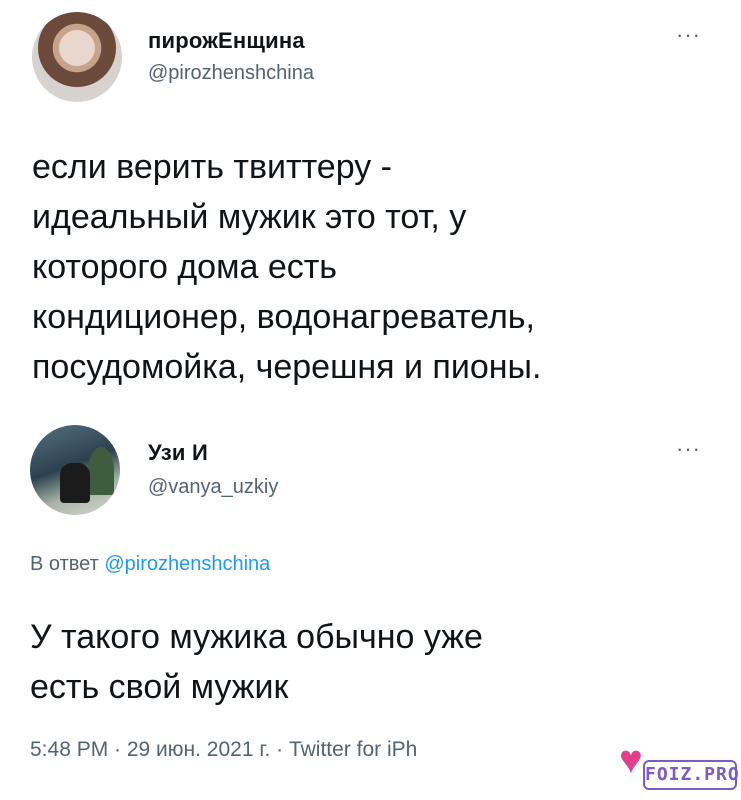 The width and height of the screenshot is (741, 800). What do you see at coordinates (256, 637) in the screenshot?
I see `tweet-text-line: У такого мужика обычно уже` at bounding box center [256, 637].